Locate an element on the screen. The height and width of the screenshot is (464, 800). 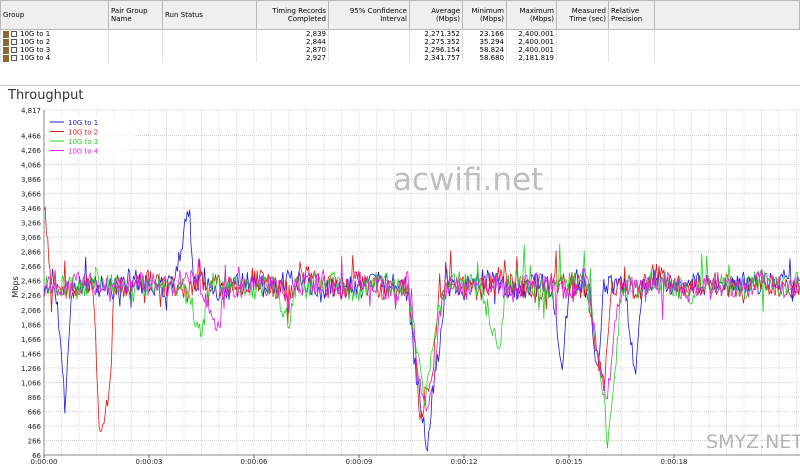
y-tick-label: 1,266 is located at coordinates (31, 369).